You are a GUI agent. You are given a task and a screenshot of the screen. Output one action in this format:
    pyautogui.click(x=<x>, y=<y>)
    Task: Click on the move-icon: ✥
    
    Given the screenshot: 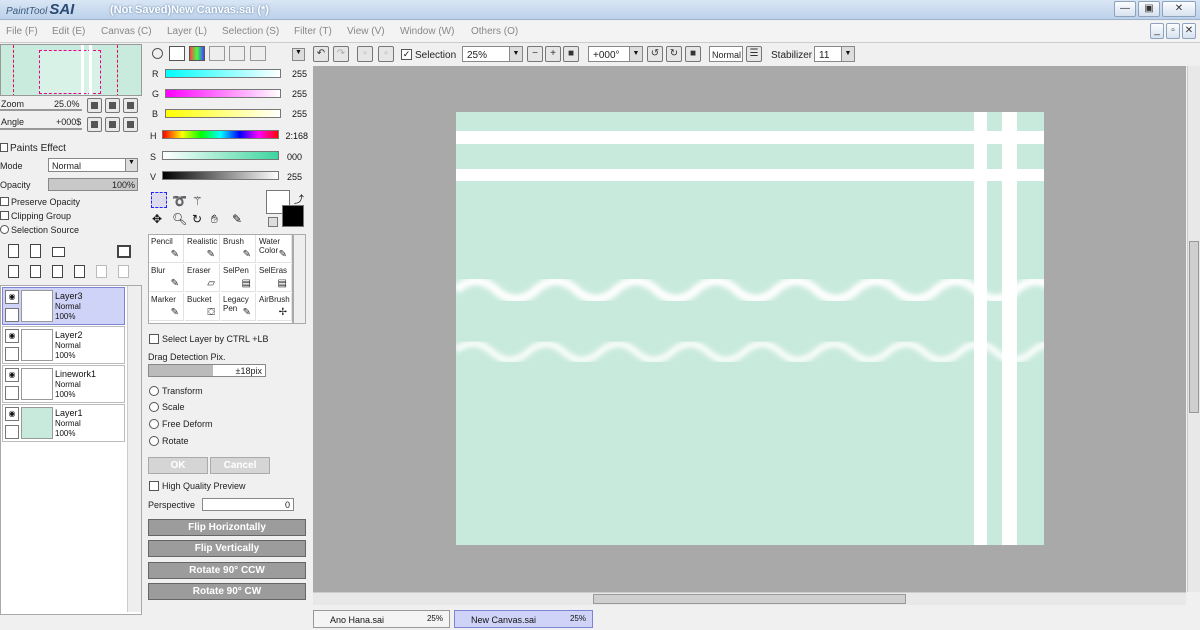 What is the action you would take?
    pyautogui.click(x=157, y=219)
    